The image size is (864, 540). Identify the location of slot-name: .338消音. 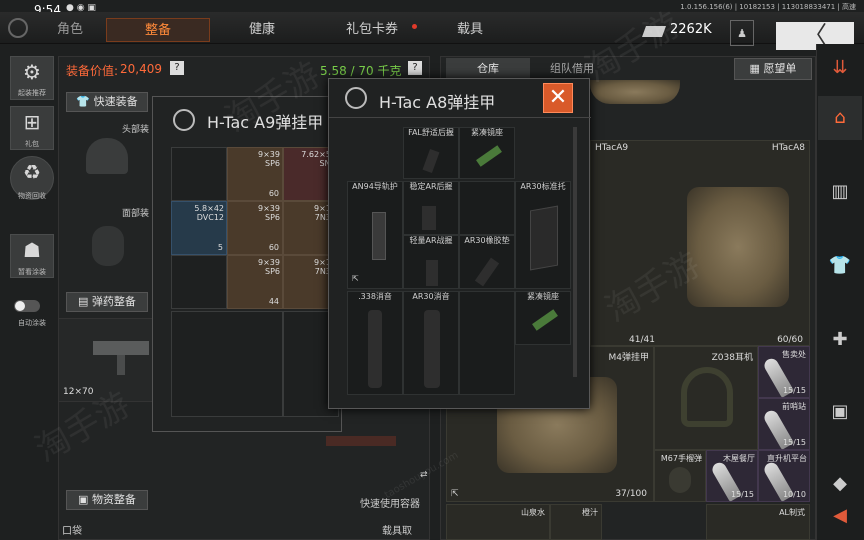
(375, 296).